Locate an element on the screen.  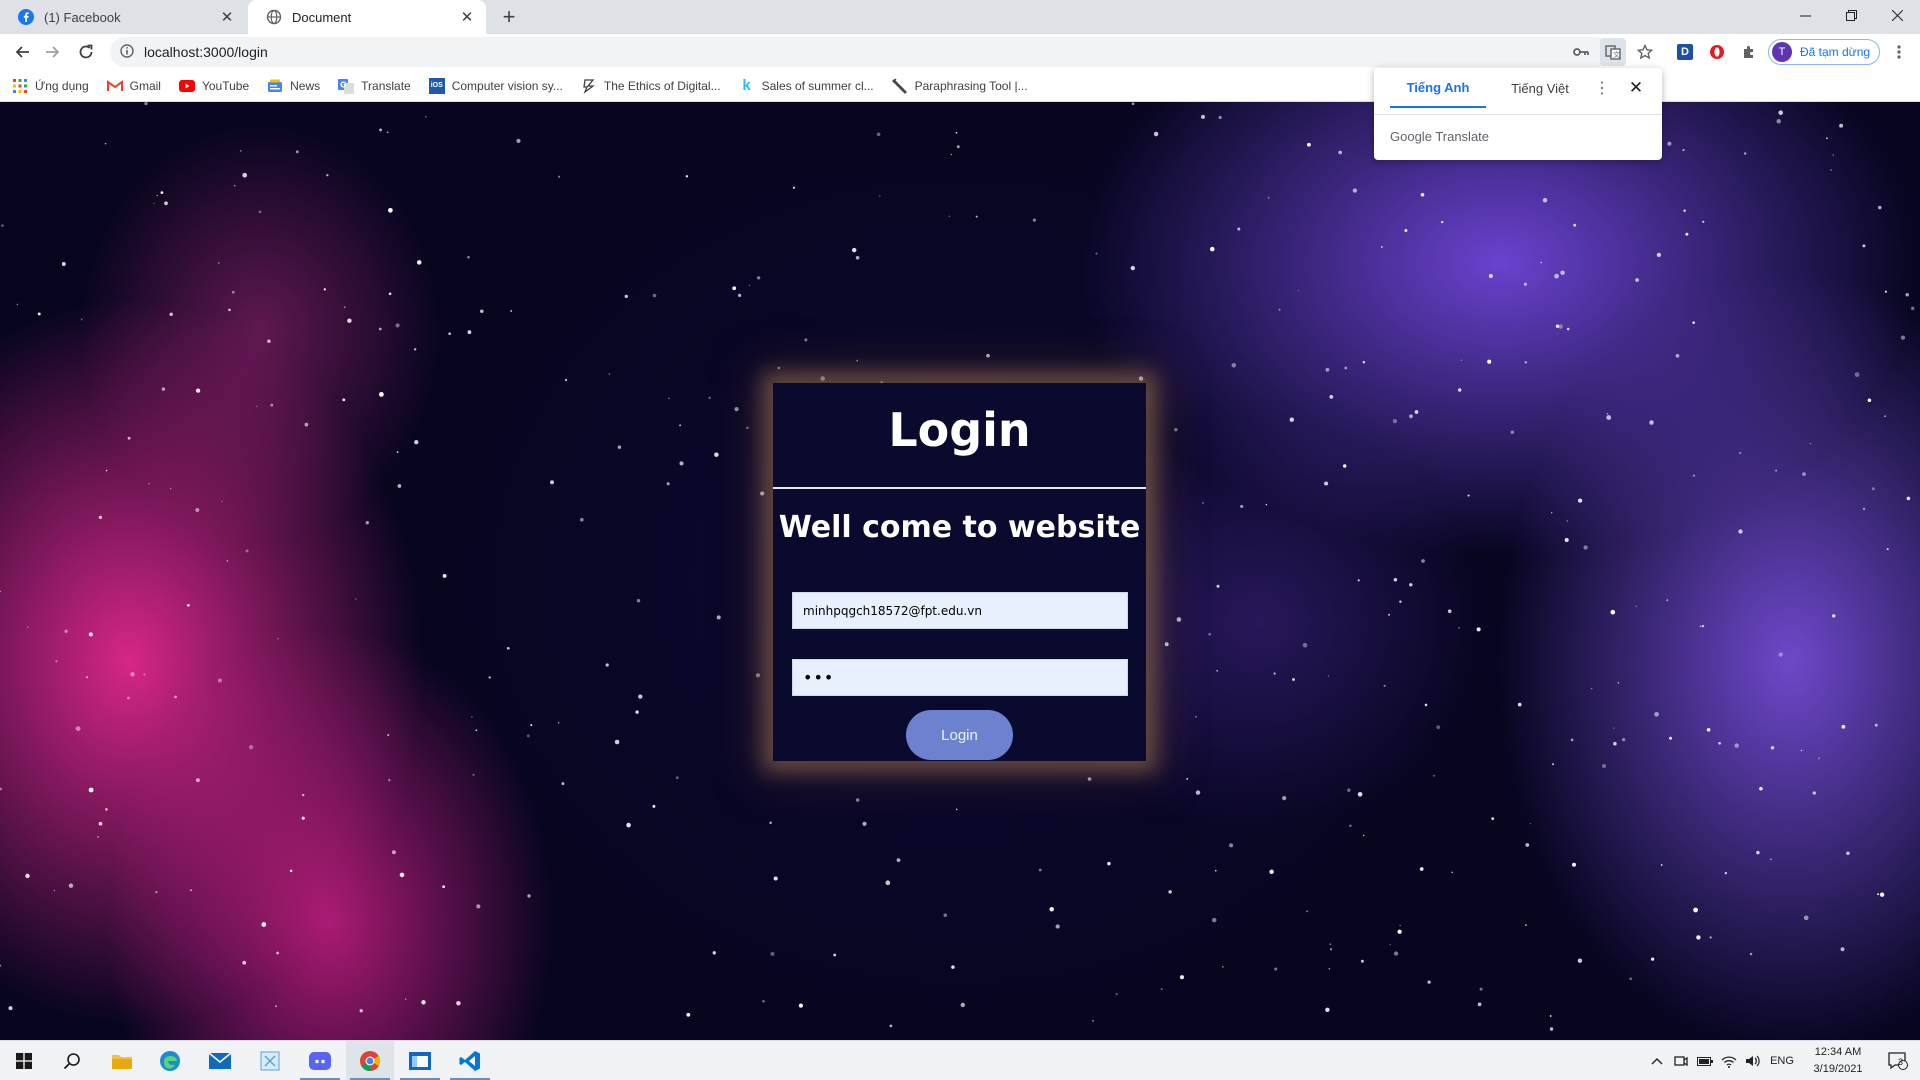
password-field: ••• is located at coordinates (960, 677).